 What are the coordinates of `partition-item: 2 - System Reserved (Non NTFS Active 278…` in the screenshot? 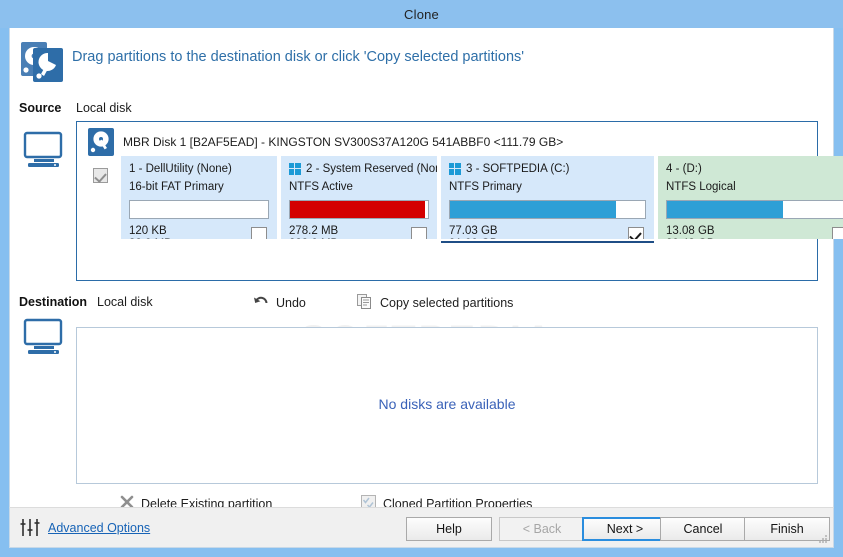 It's located at (359, 197).